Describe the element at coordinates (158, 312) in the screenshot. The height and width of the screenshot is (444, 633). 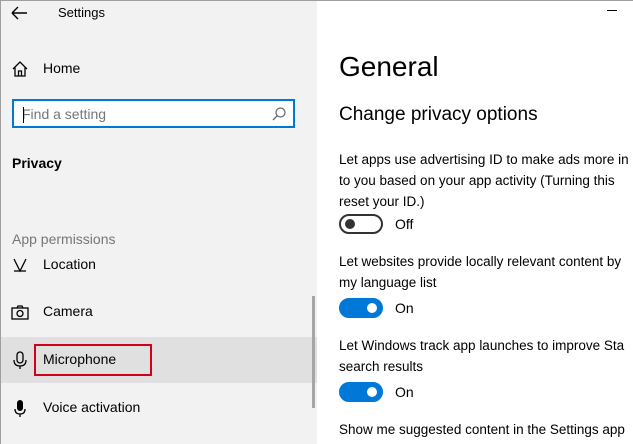
I see `sidebar-item-camera: Camera` at that location.